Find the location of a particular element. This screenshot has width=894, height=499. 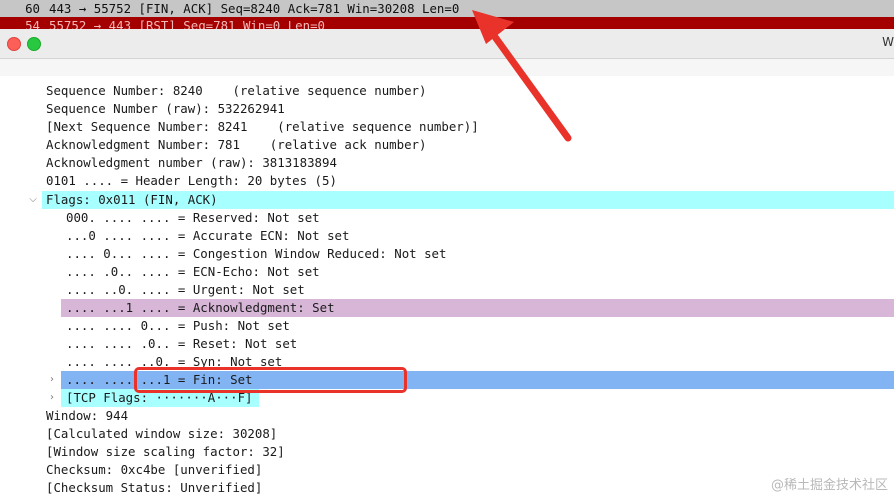

annotation-arrow-icon is located at coordinates (522, 76).